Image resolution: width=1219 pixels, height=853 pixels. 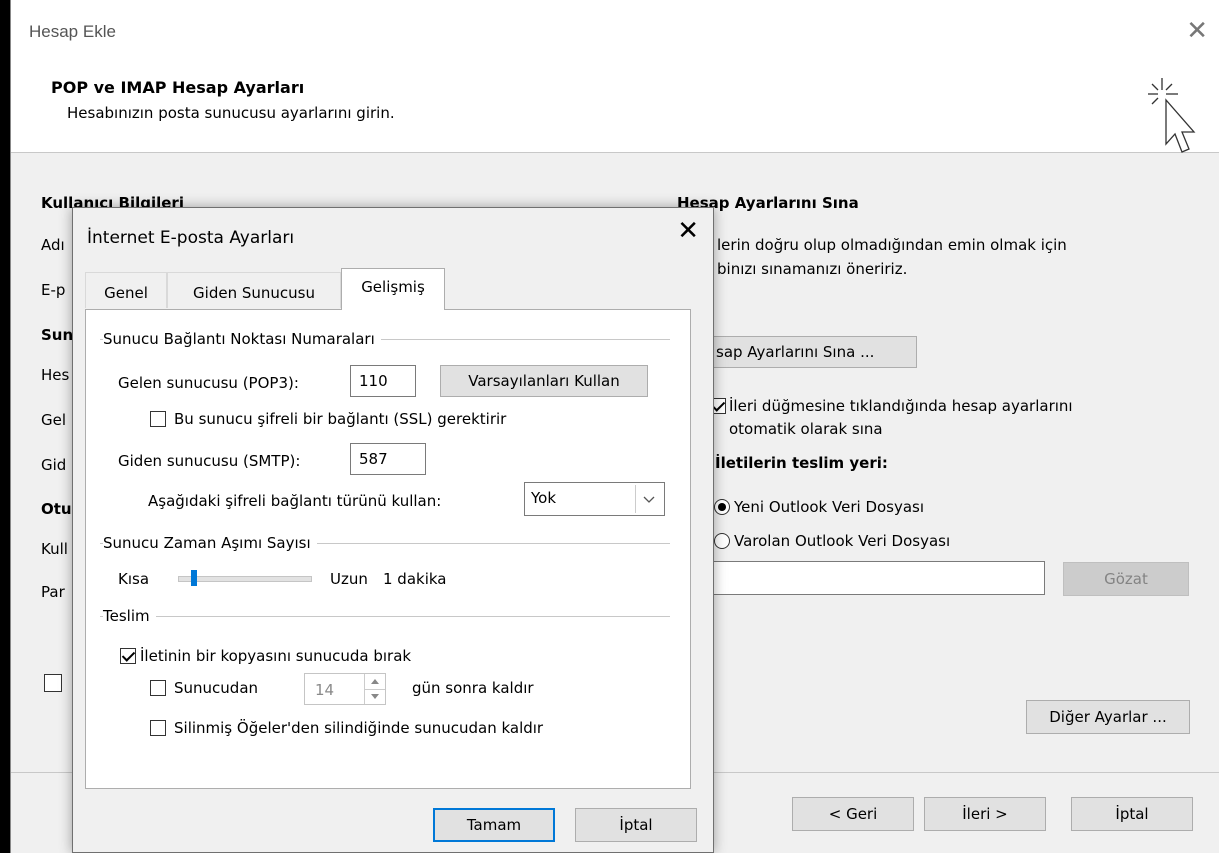 I want to click on encryption-type-select: Yok, so click(x=594, y=499).